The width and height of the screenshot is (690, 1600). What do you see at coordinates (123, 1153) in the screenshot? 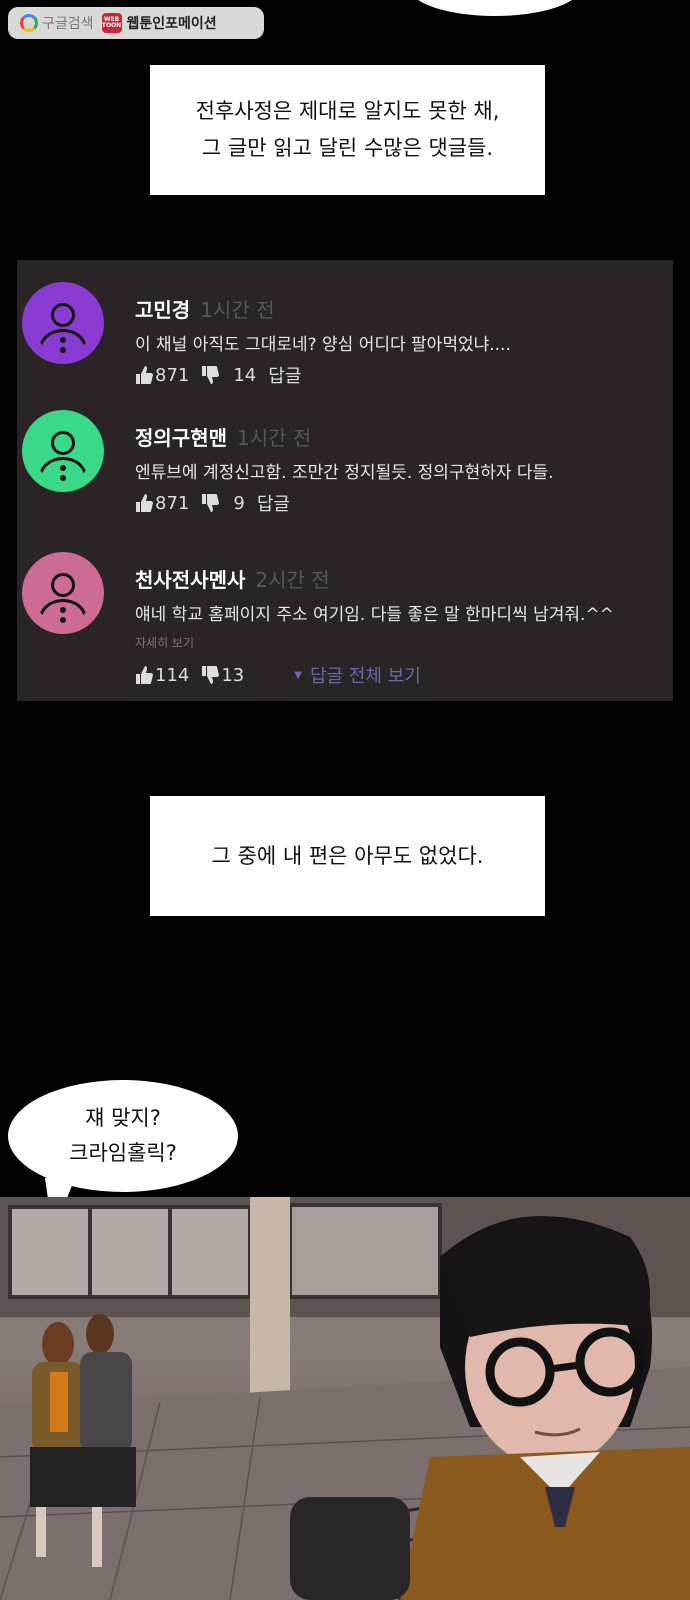
I see `speech-line: 크라임홀릭?` at bounding box center [123, 1153].